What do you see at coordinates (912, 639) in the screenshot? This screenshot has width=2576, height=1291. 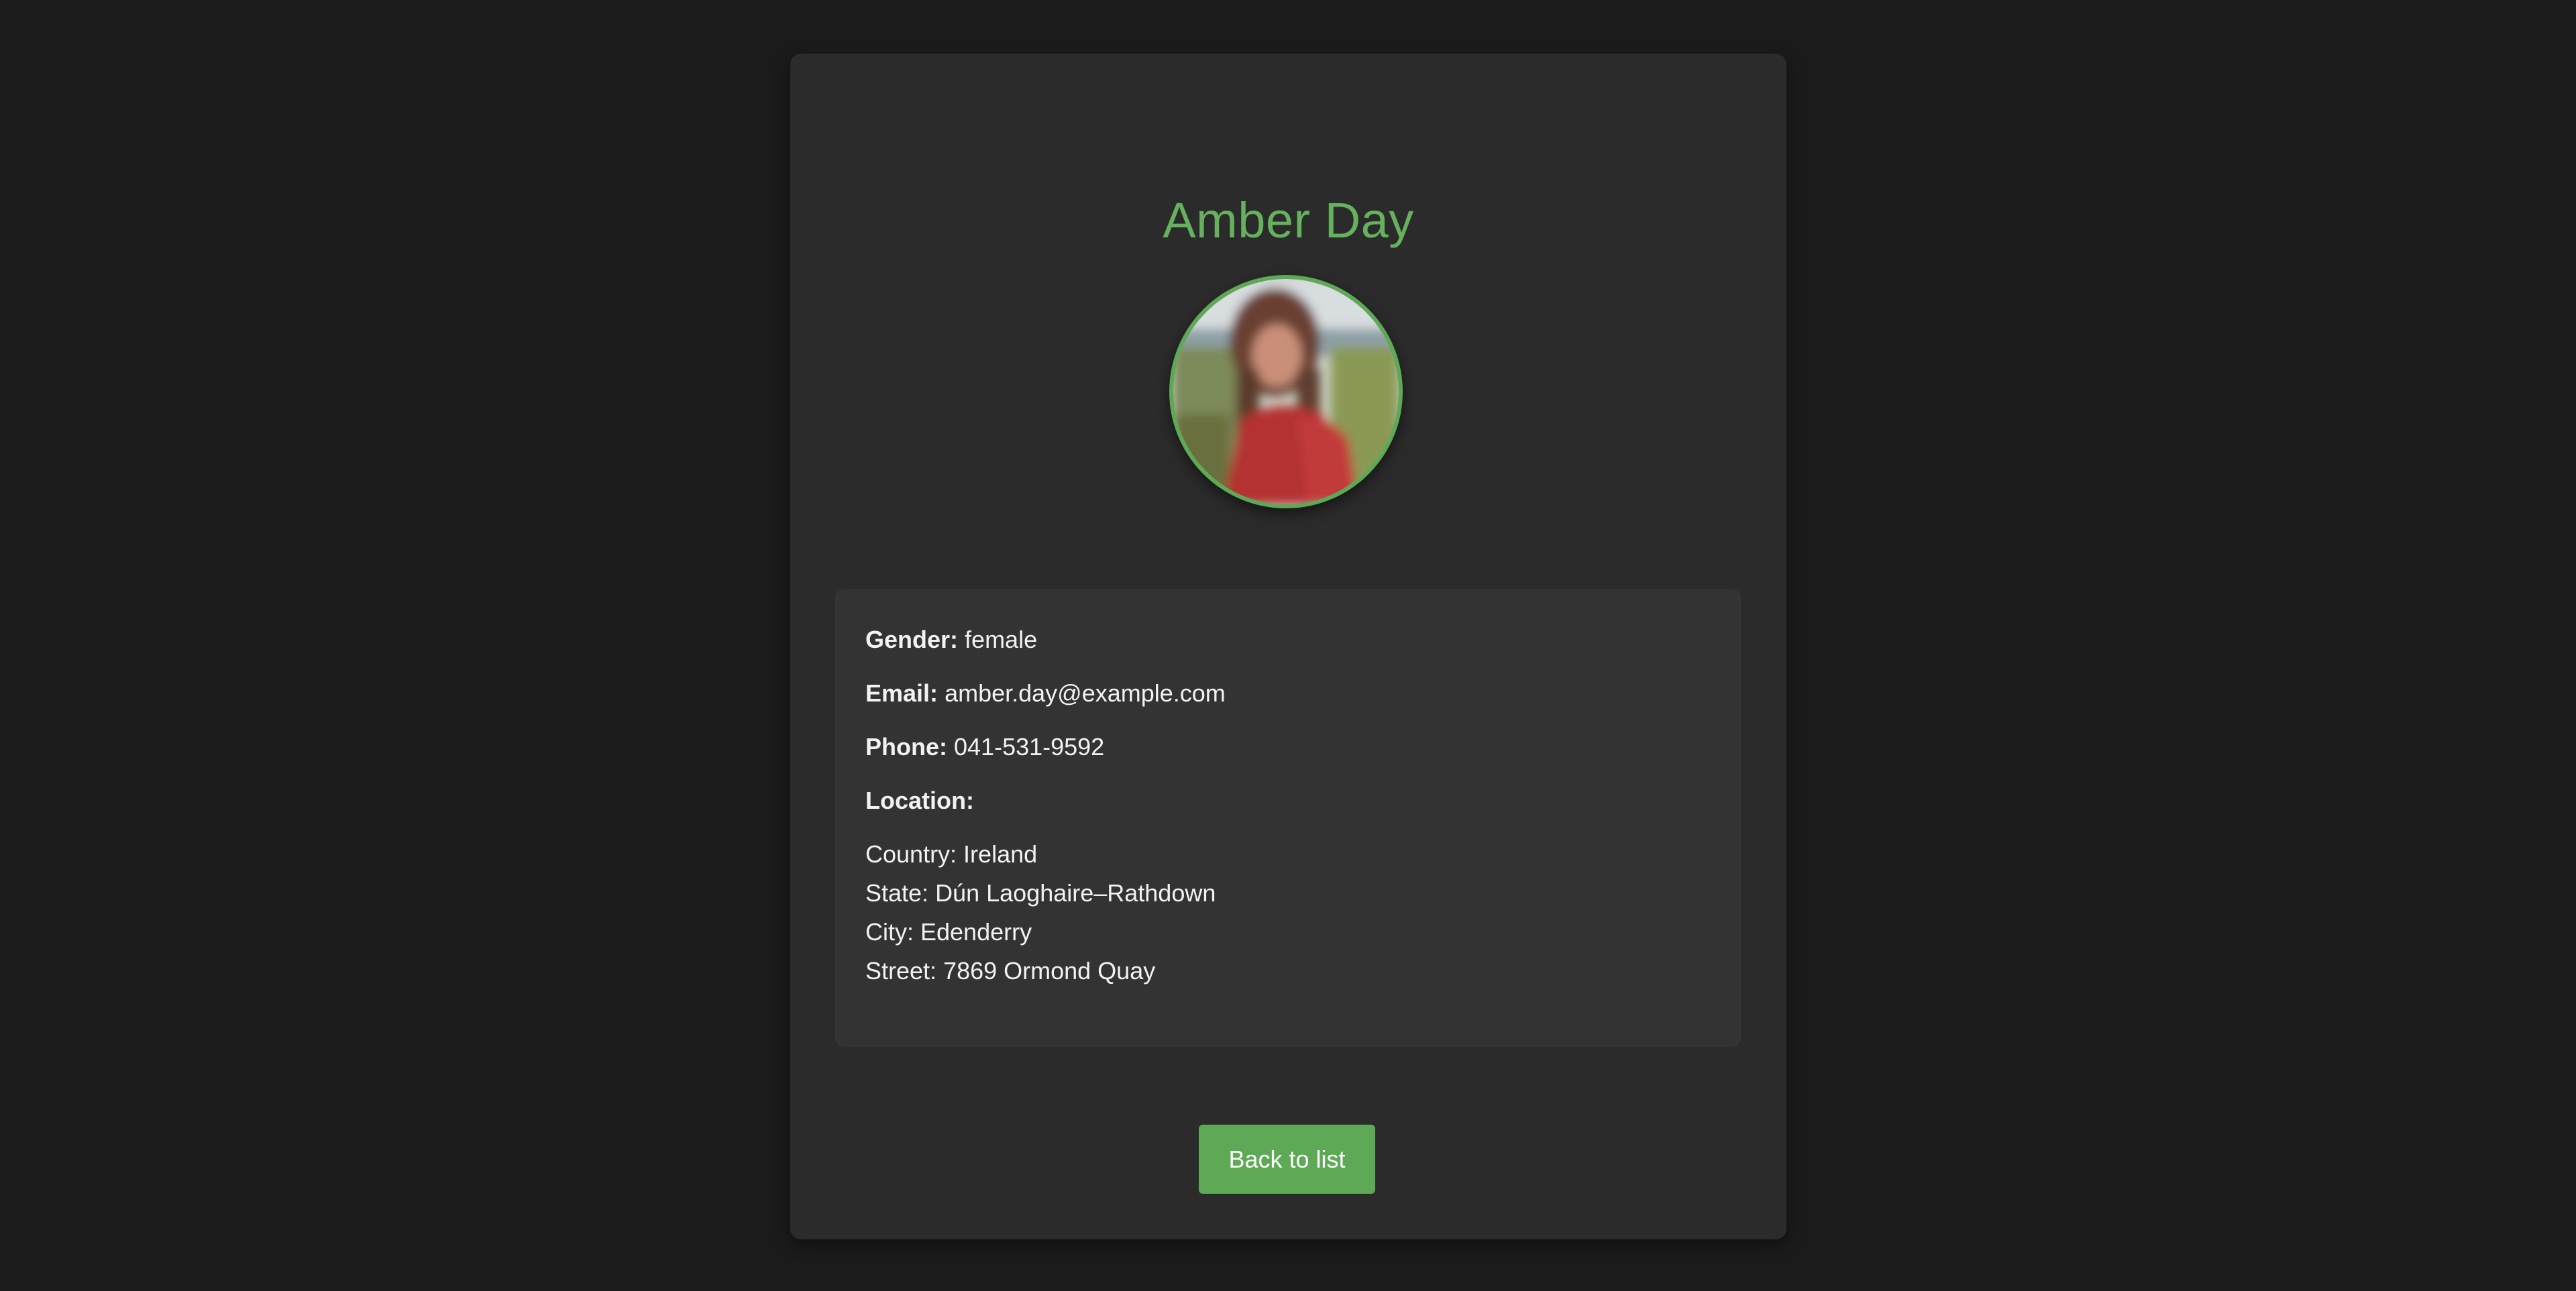 I see `gender-label: Gender:` at bounding box center [912, 639].